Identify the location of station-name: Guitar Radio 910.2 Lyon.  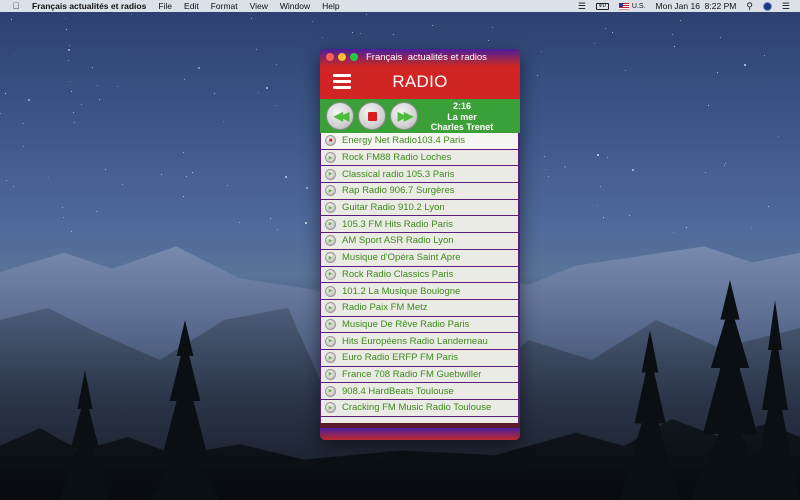
(393, 208).